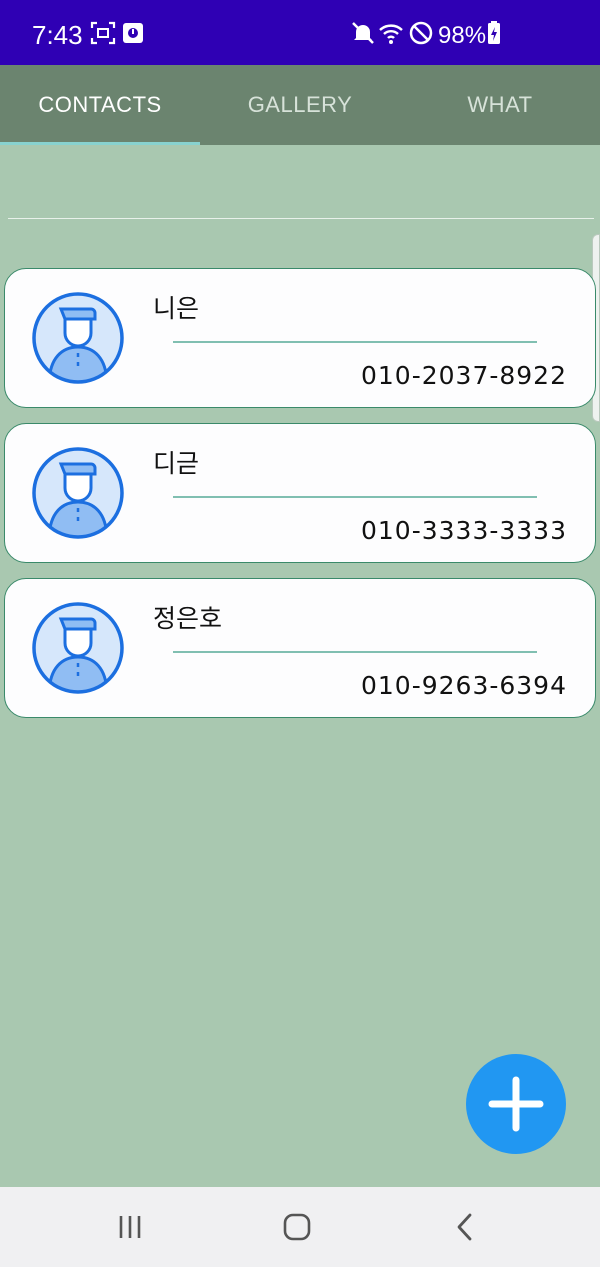 This screenshot has width=600, height=1267. Describe the element at coordinates (300, 338) in the screenshot. I see `contact-card: 니은 010-2037-8922` at that location.